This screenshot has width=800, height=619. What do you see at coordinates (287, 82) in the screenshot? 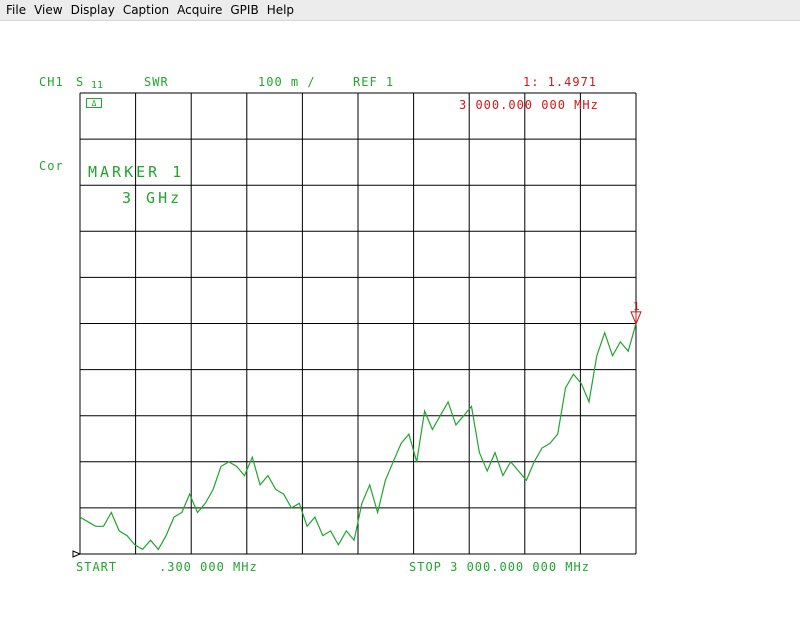
I see `scale-label: 100 m /` at bounding box center [287, 82].